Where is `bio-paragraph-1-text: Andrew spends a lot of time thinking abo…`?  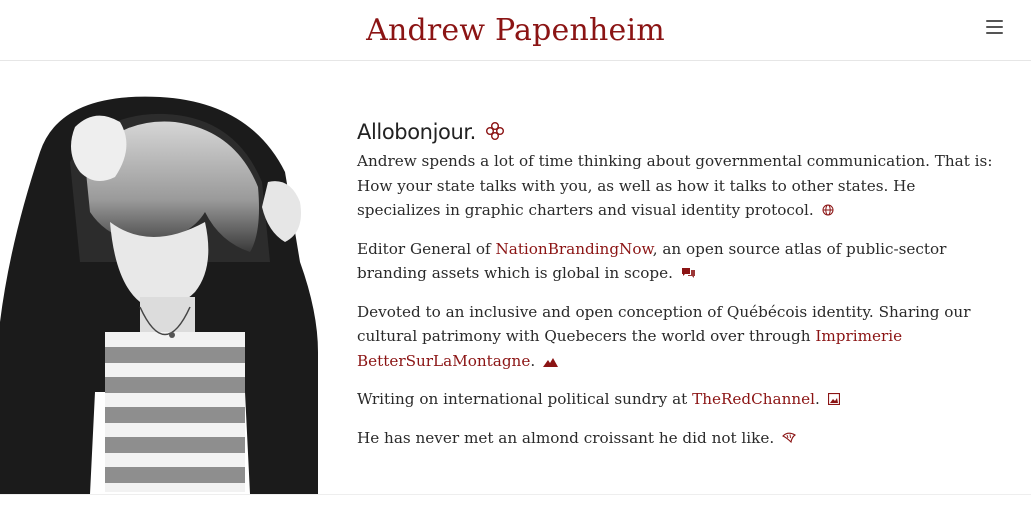
bio-paragraph-1-text: Andrew spends a lot of time thinking abo… is located at coordinates (675, 185).